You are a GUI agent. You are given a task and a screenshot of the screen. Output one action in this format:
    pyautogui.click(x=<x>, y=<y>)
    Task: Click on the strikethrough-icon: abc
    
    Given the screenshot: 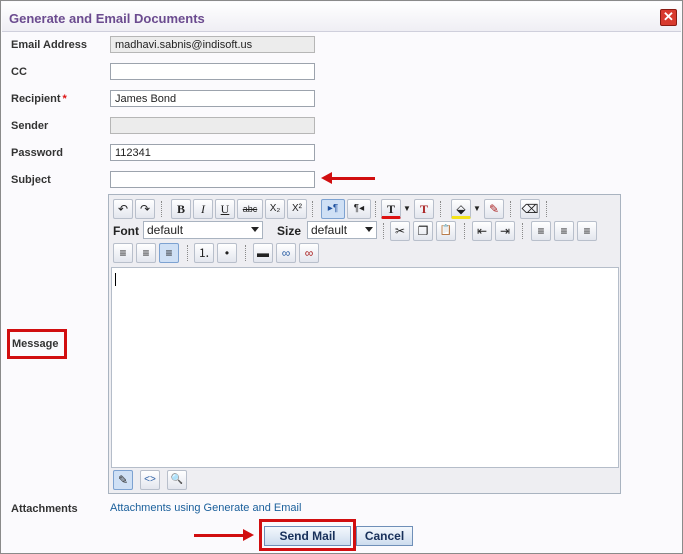 What is the action you would take?
    pyautogui.click(x=250, y=209)
    